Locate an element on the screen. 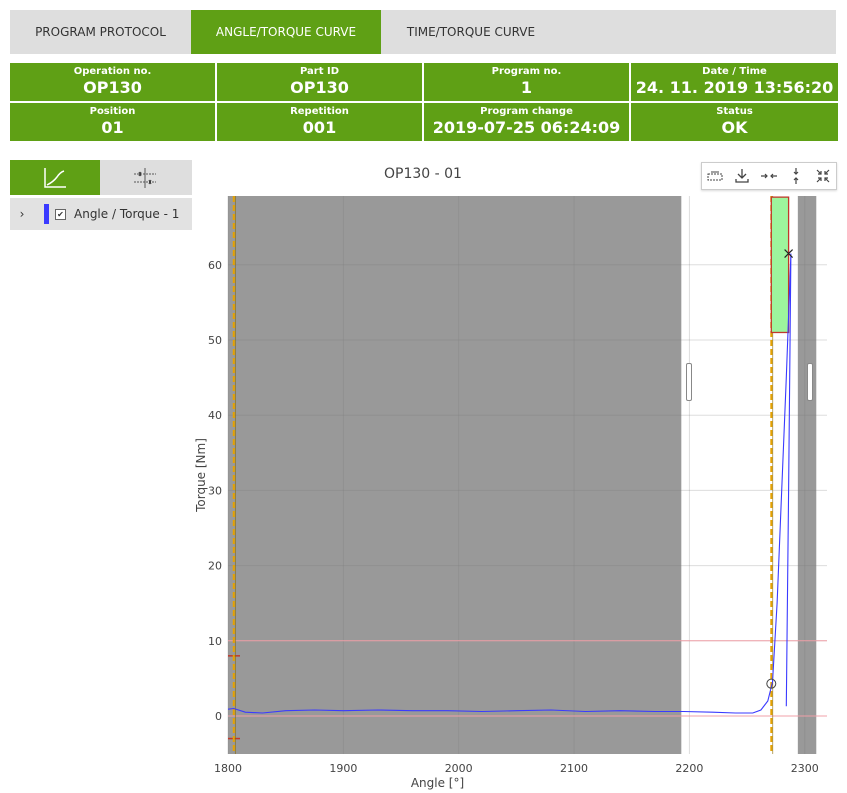 This screenshot has height=793, width=847. y-tick-label: 10 is located at coordinates (215, 641).